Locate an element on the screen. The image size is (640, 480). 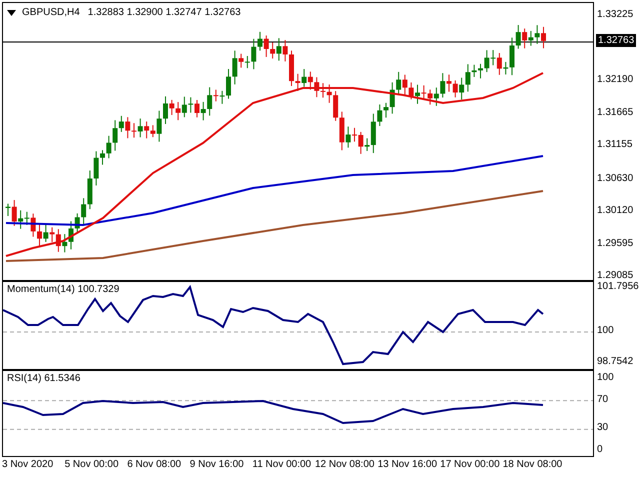
time-label: 13 Nov 16:00 is located at coordinates (408, 464).